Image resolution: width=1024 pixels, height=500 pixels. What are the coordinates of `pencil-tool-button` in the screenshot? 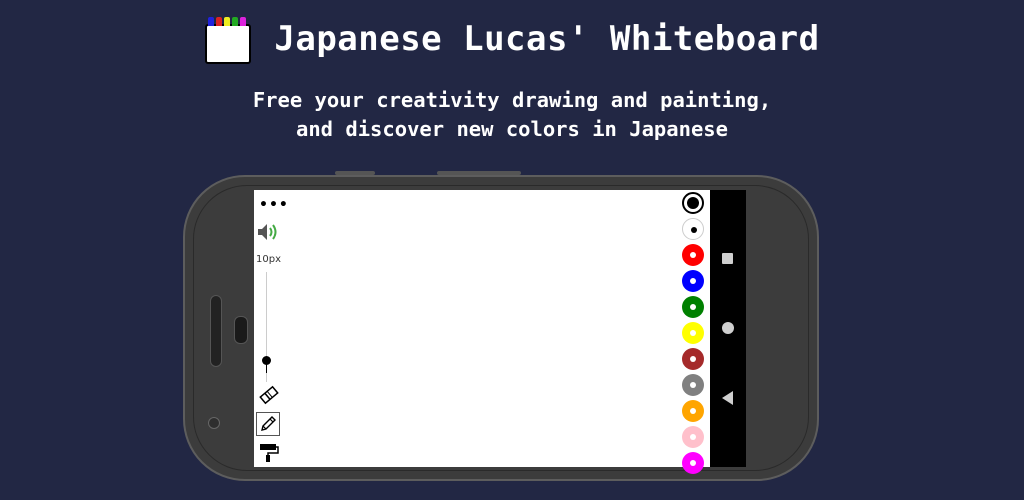 It's located at (268, 424).